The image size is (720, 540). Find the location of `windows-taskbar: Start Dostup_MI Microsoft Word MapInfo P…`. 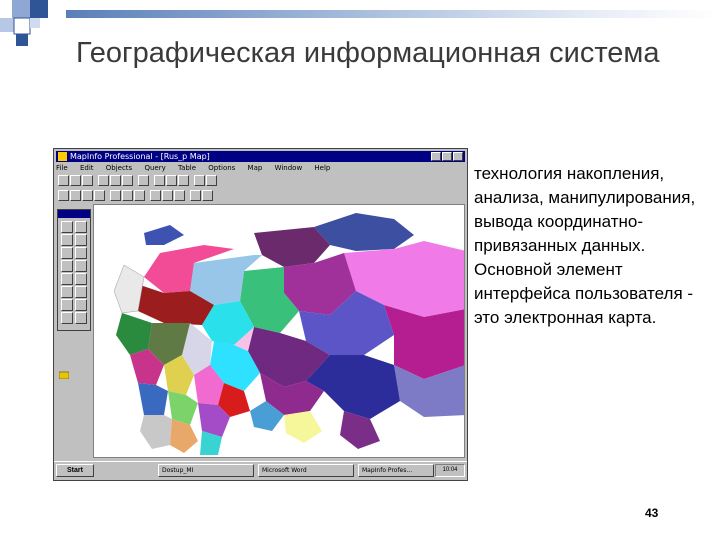

windows-taskbar: Start Dostup_MI Microsoft Word MapInfo P… is located at coordinates (260, 470).